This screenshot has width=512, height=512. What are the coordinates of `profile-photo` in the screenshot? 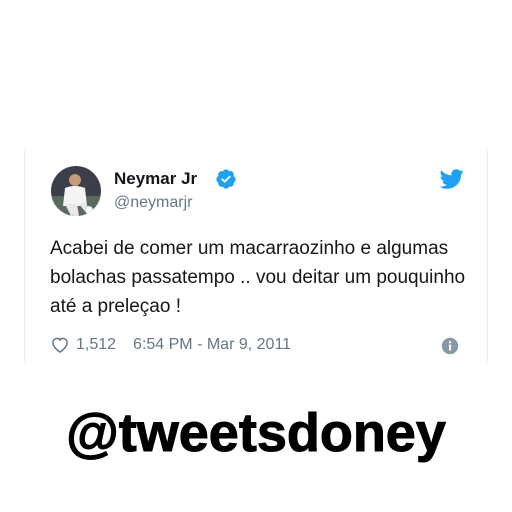 It's located at (76, 191).